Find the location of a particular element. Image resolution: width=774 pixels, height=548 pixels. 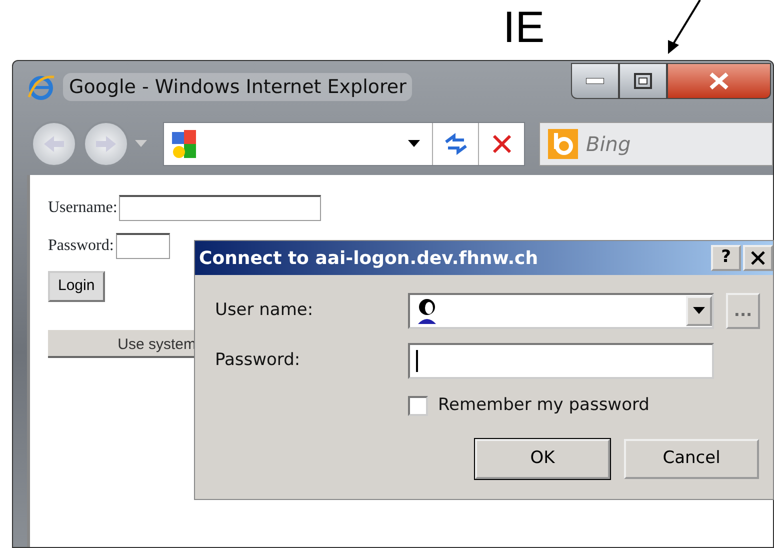

refresh-arrows-icon is located at coordinates (456, 144).